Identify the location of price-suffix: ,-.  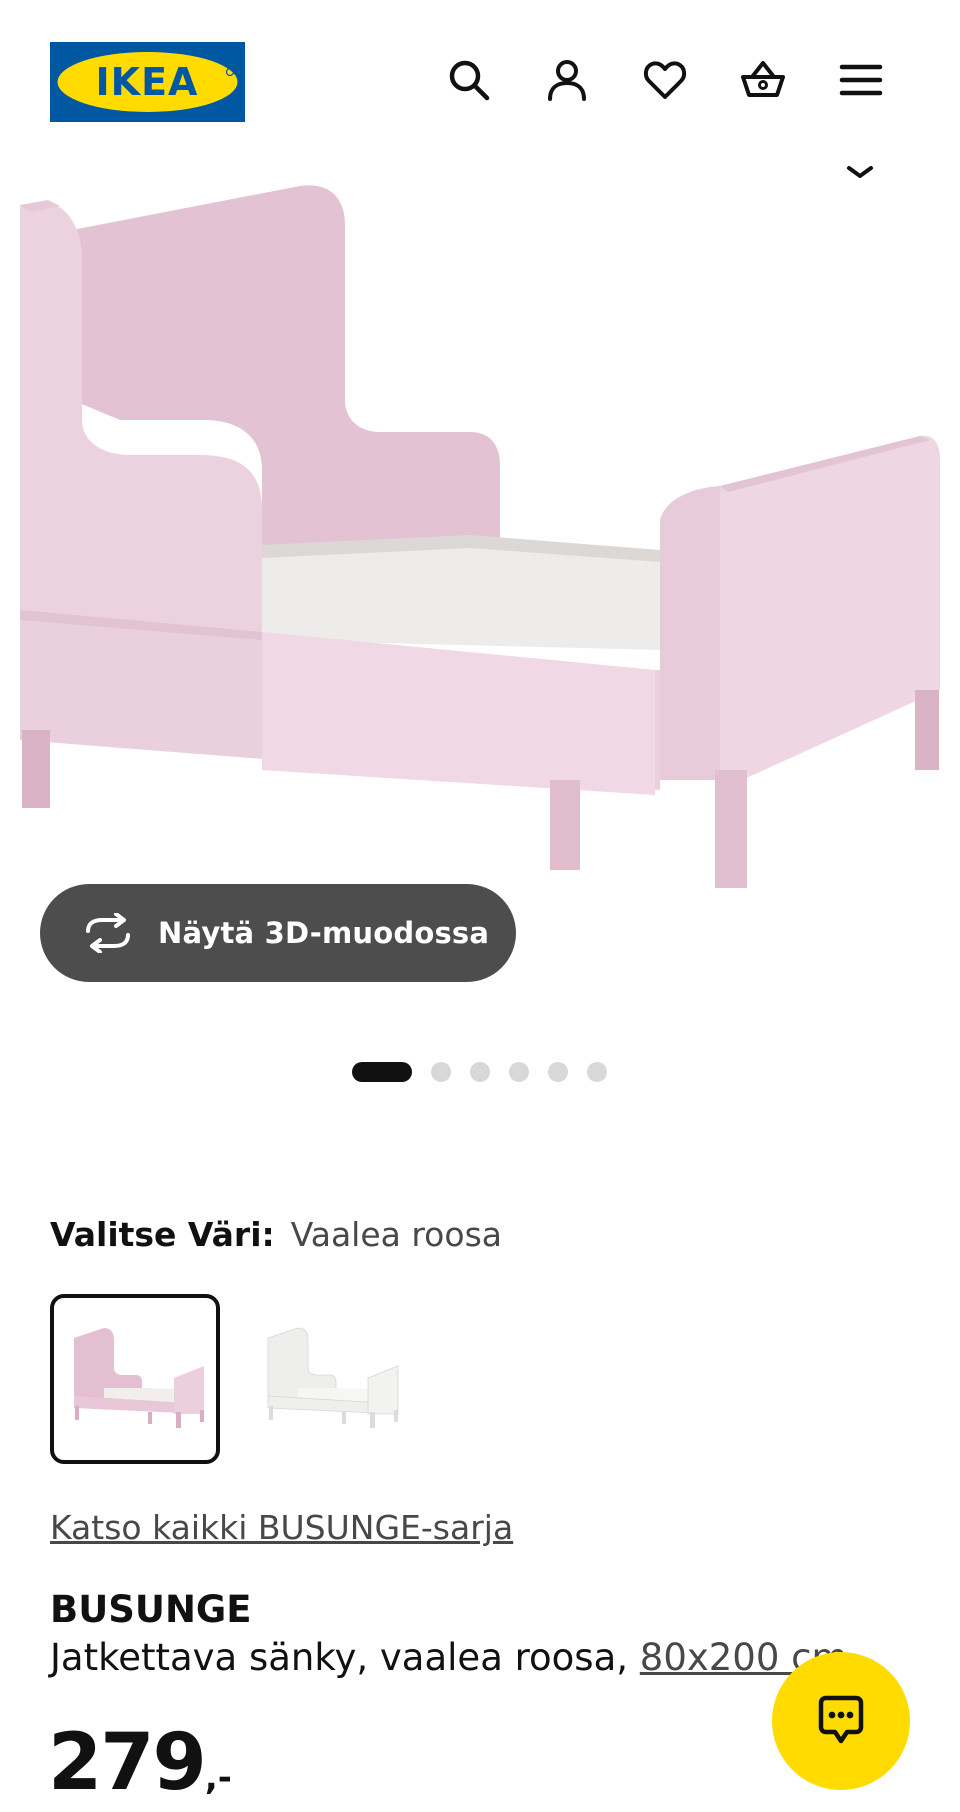
(218, 1778).